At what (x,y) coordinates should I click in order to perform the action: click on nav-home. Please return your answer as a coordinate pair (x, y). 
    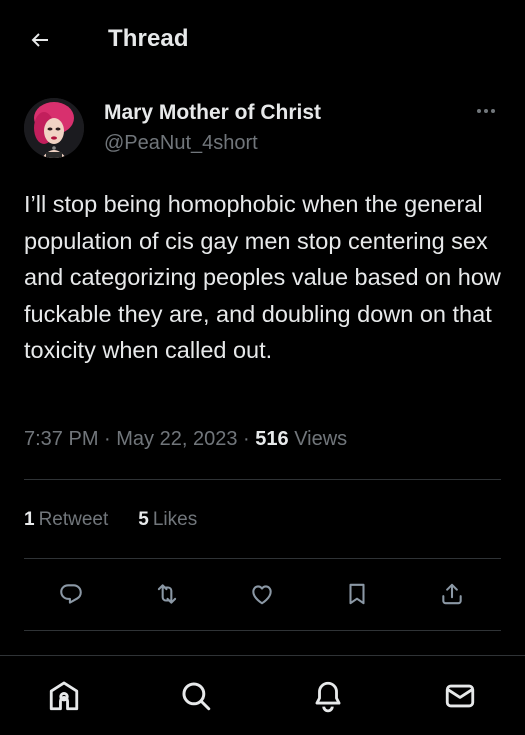
    Looking at the image, I should click on (64, 696).